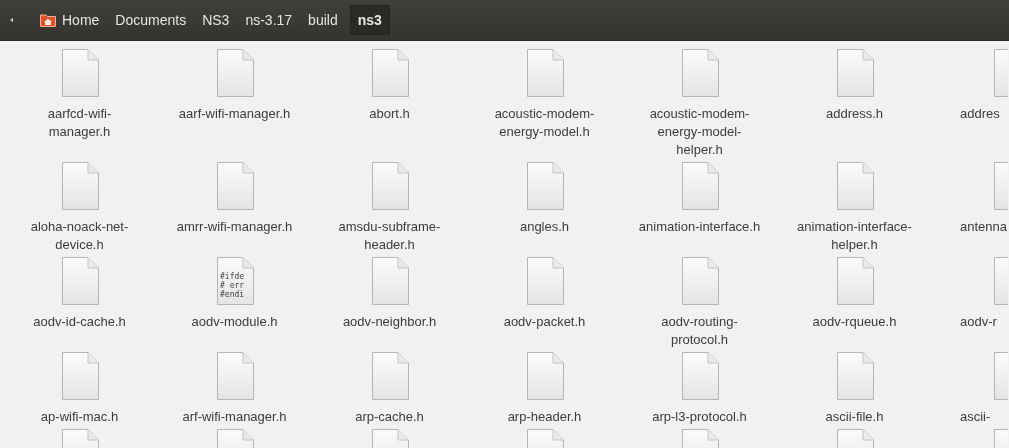 The height and width of the screenshot is (448, 1009). What do you see at coordinates (966, 114) in the screenshot?
I see `file-name: addres` at bounding box center [966, 114].